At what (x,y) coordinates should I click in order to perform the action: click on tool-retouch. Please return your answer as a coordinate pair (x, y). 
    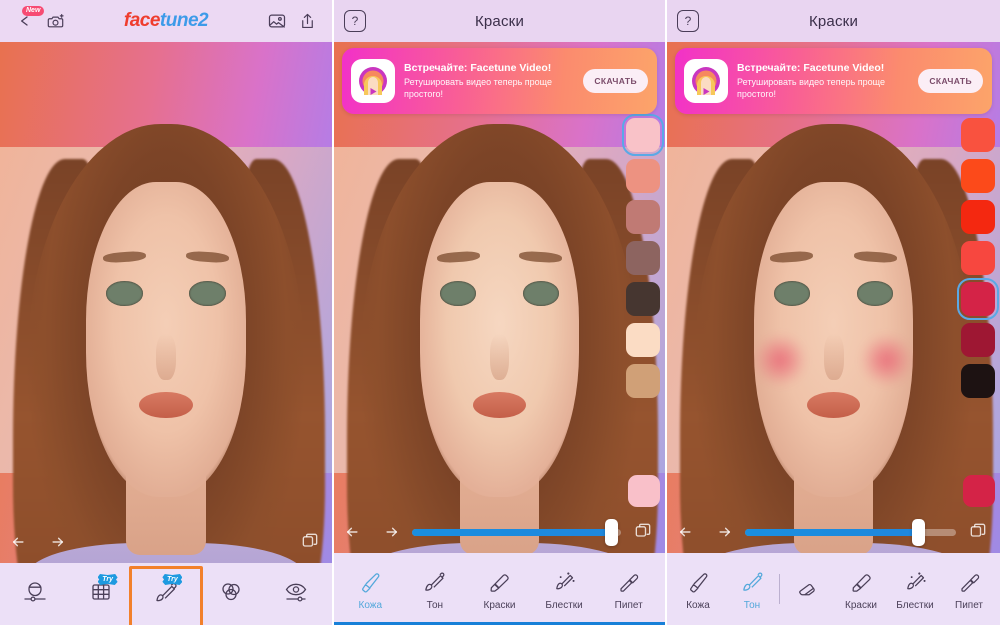
    Looking at the image, I should click on (36, 594).